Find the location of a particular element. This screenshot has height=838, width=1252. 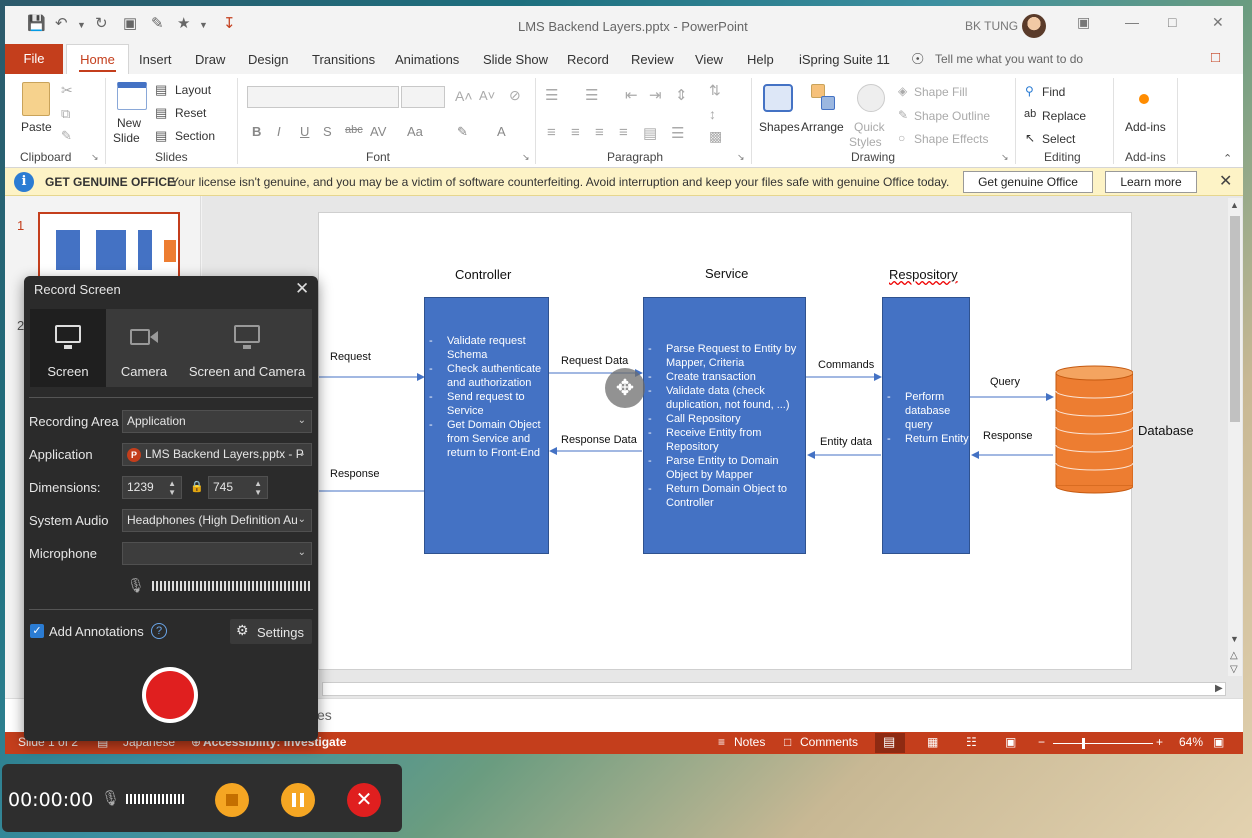

bold-icon: B is located at coordinates (256, 131).